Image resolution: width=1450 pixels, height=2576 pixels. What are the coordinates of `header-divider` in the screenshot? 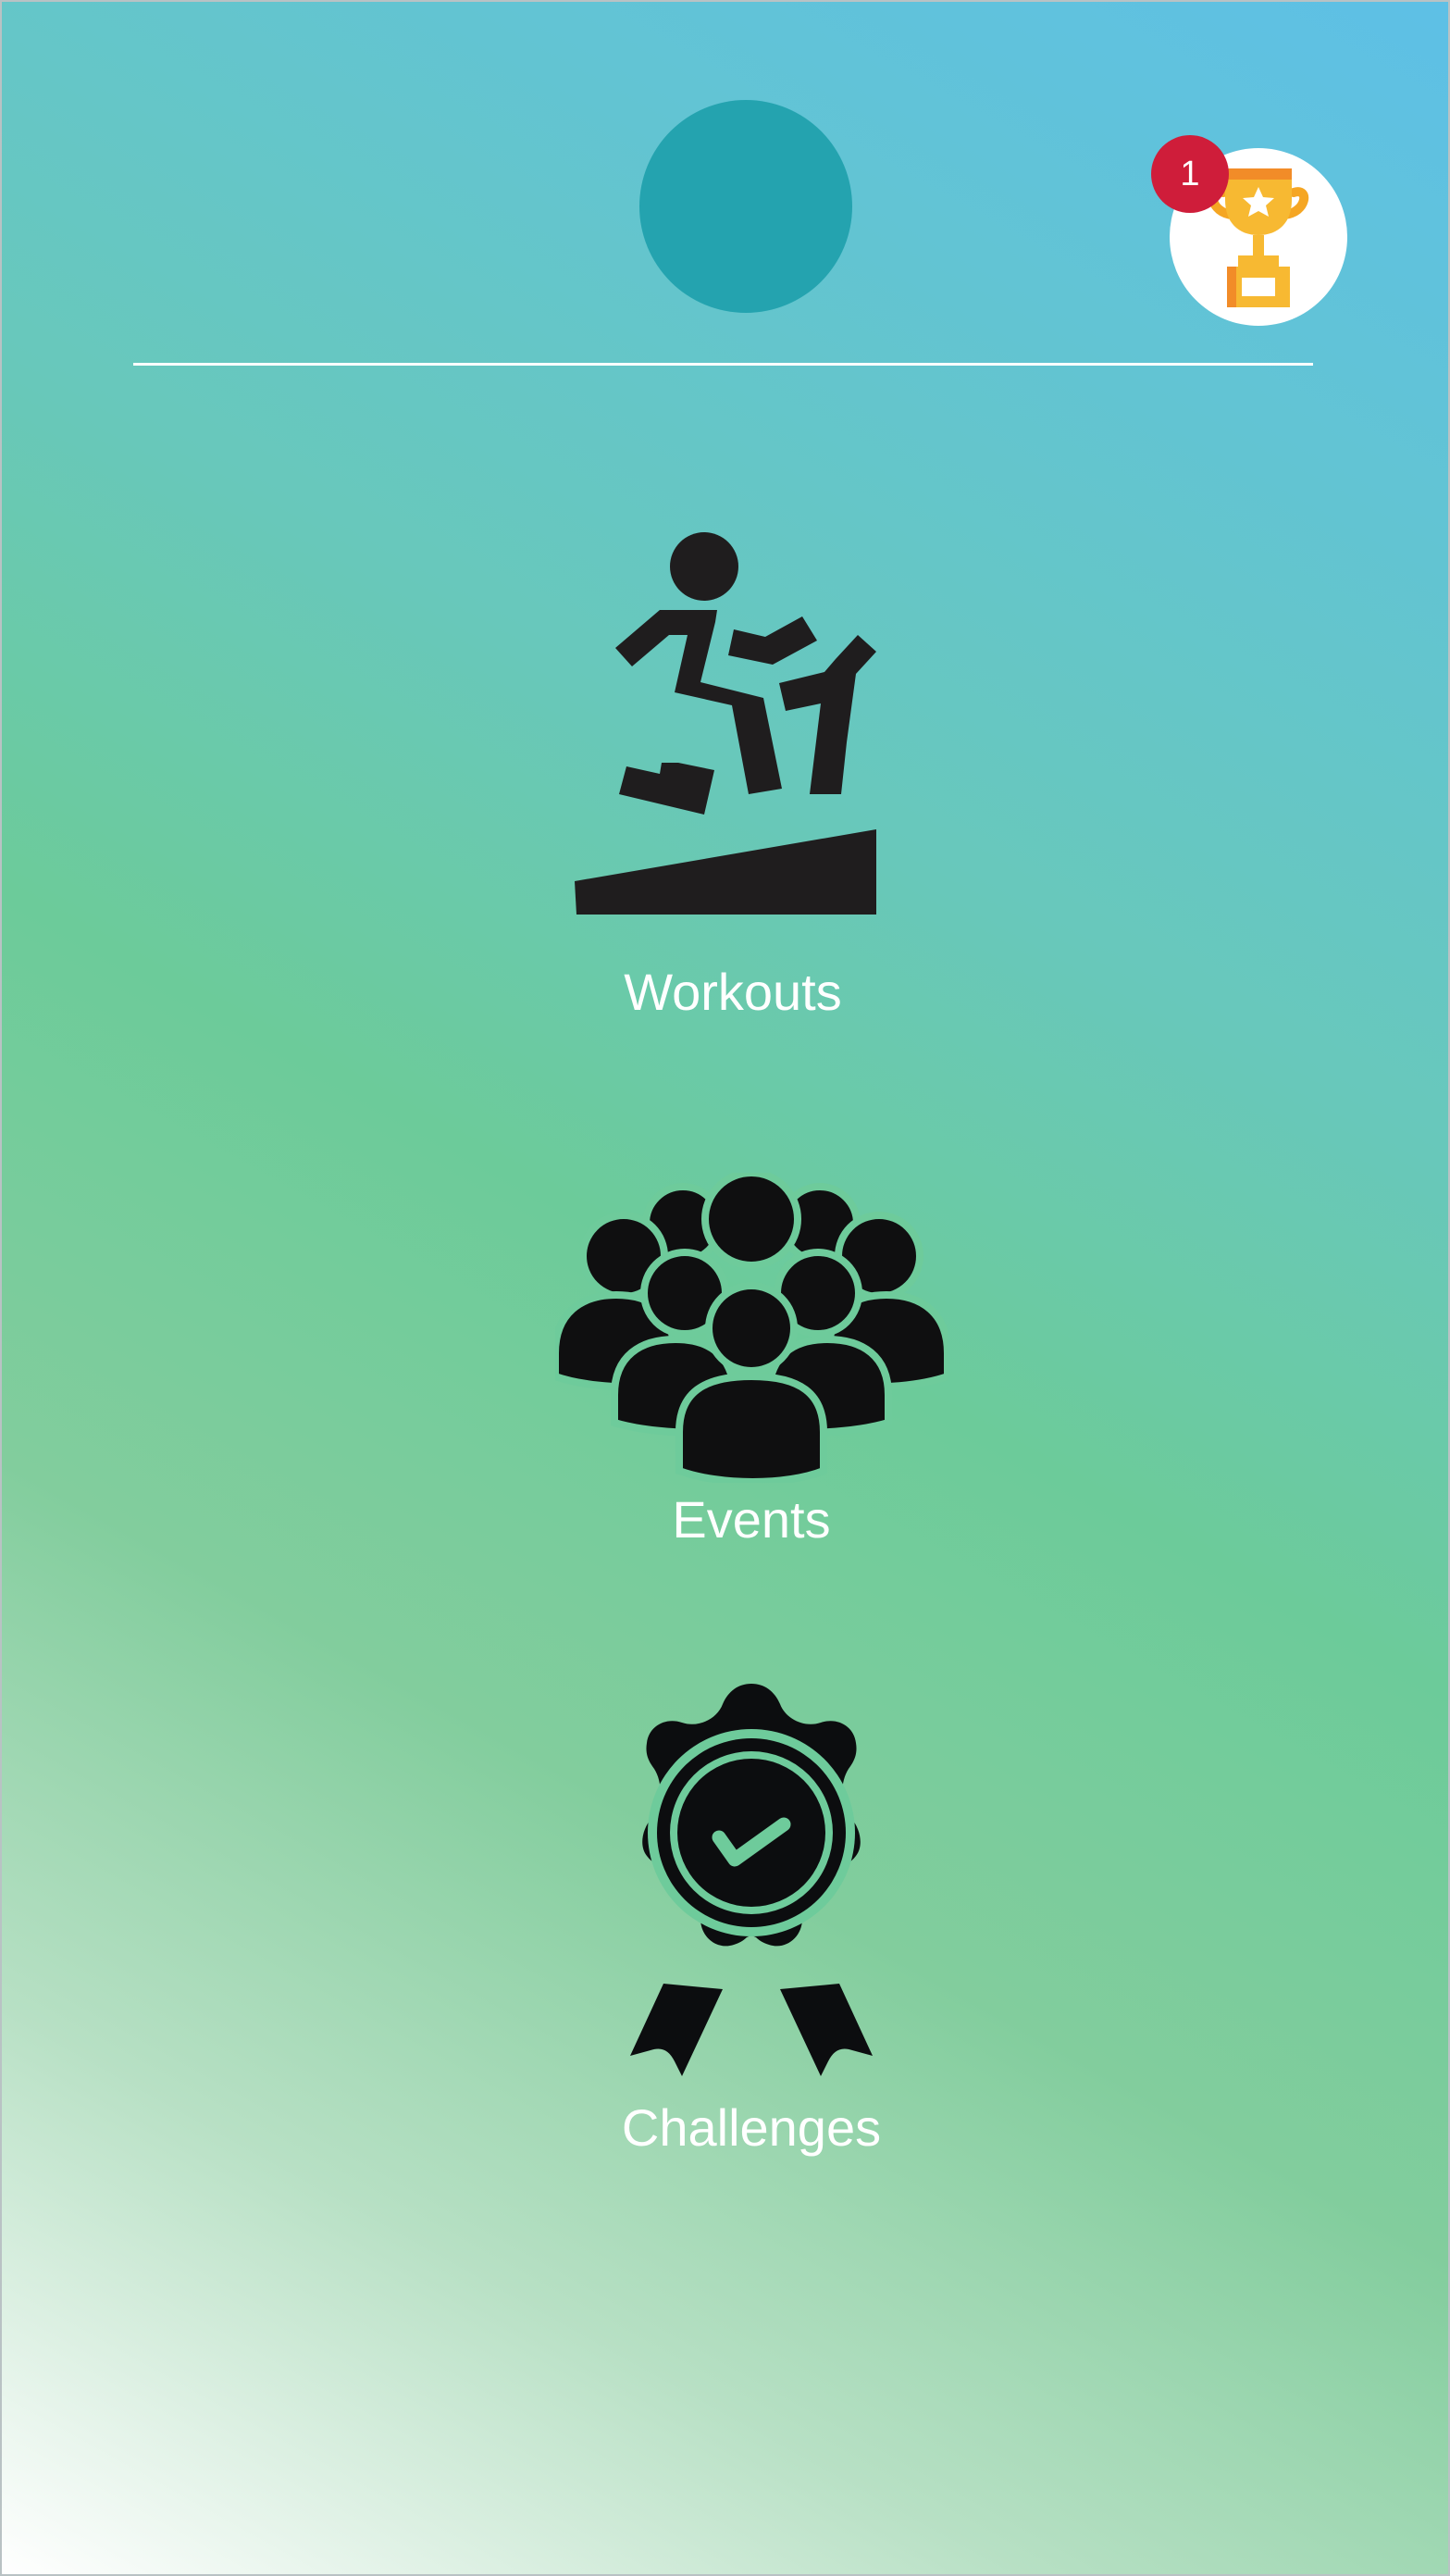 It's located at (723, 364).